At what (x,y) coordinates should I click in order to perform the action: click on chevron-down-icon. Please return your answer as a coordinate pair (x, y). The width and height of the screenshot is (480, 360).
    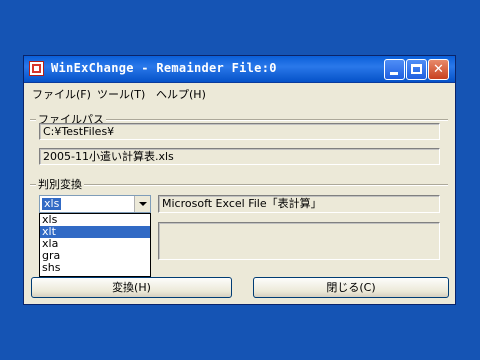
    Looking at the image, I should click on (143, 204).